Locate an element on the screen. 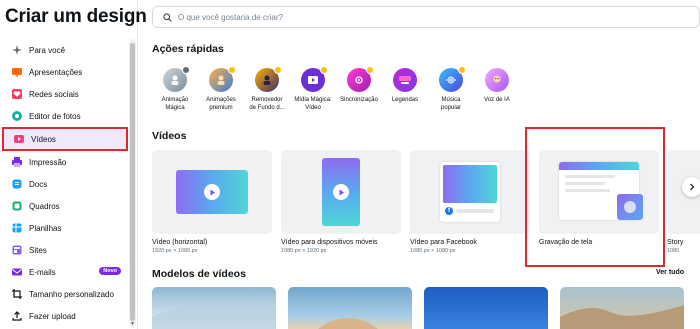 The image size is (700, 329). video-card-title: Story is located at coordinates (675, 242).